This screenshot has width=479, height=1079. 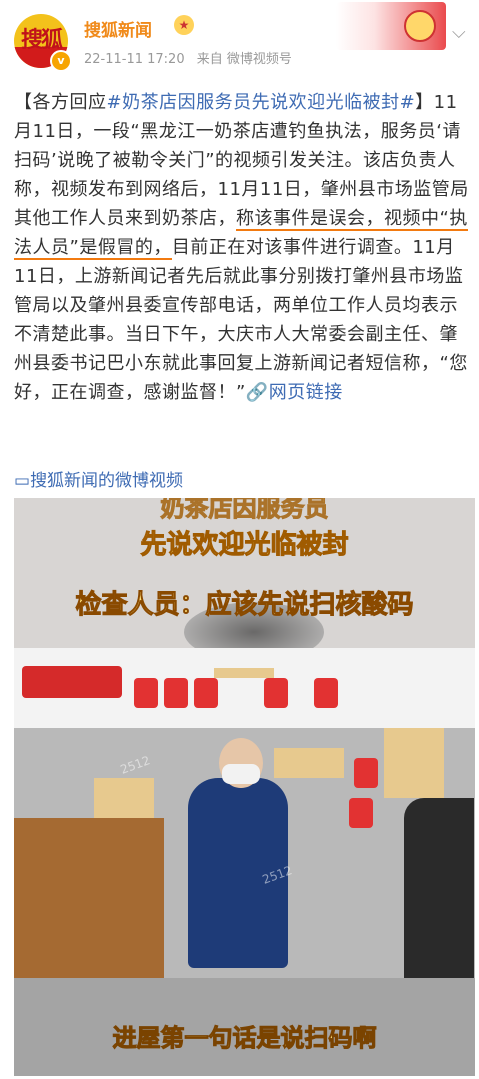 What do you see at coordinates (60, 102) in the screenshot?
I see `post-prefix: 【各方回应` at bounding box center [60, 102].